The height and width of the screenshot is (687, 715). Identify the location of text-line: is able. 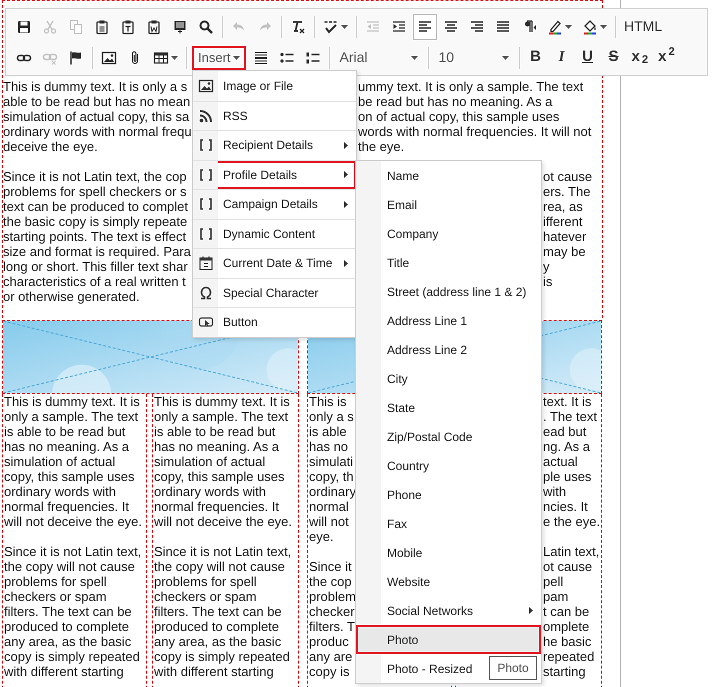
(328, 431).